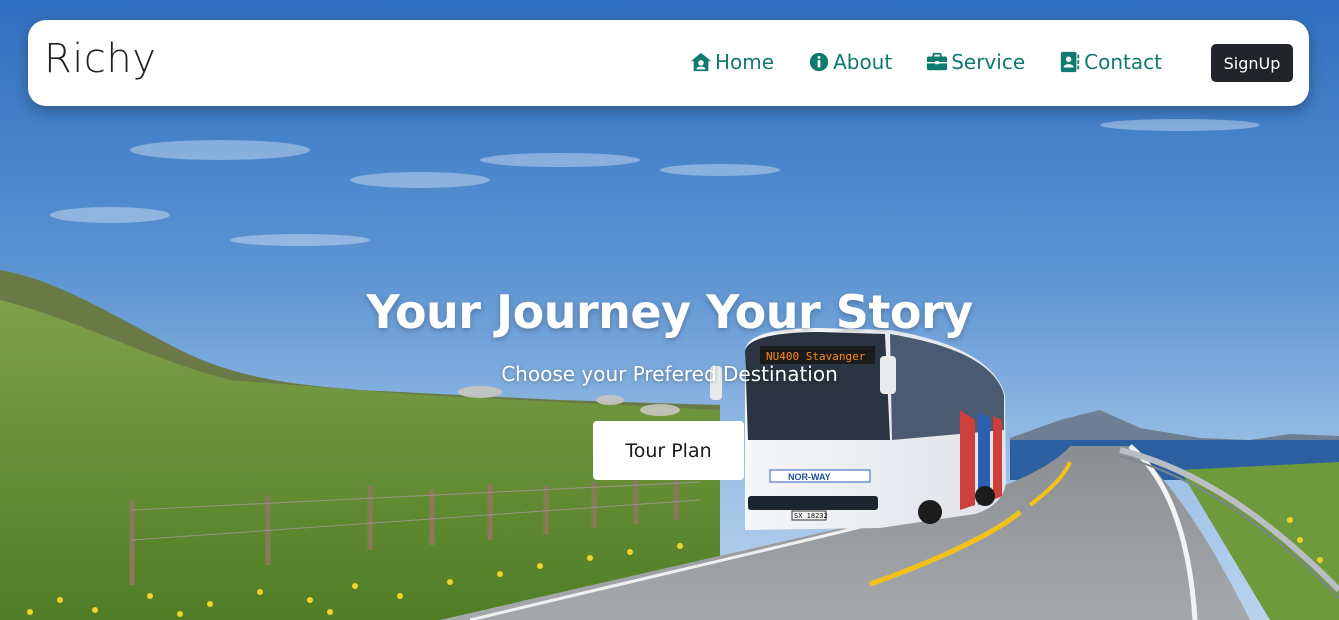 This screenshot has height=620, width=1339. Describe the element at coordinates (1123, 62) in the screenshot. I see `nav-item-label: Contact` at that location.